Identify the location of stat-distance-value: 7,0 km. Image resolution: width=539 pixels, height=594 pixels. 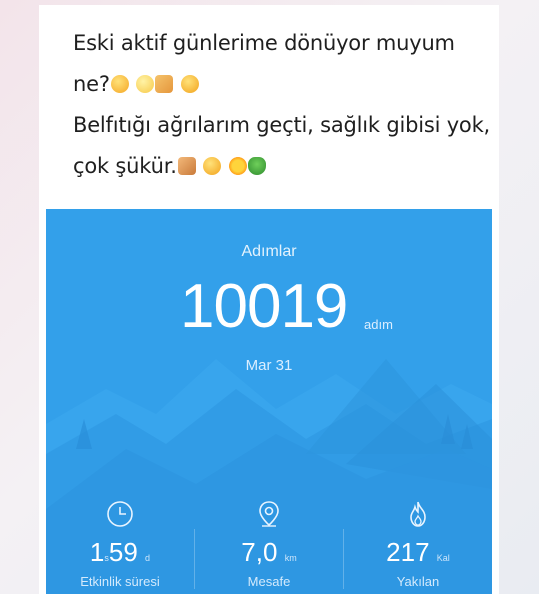
(269, 552).